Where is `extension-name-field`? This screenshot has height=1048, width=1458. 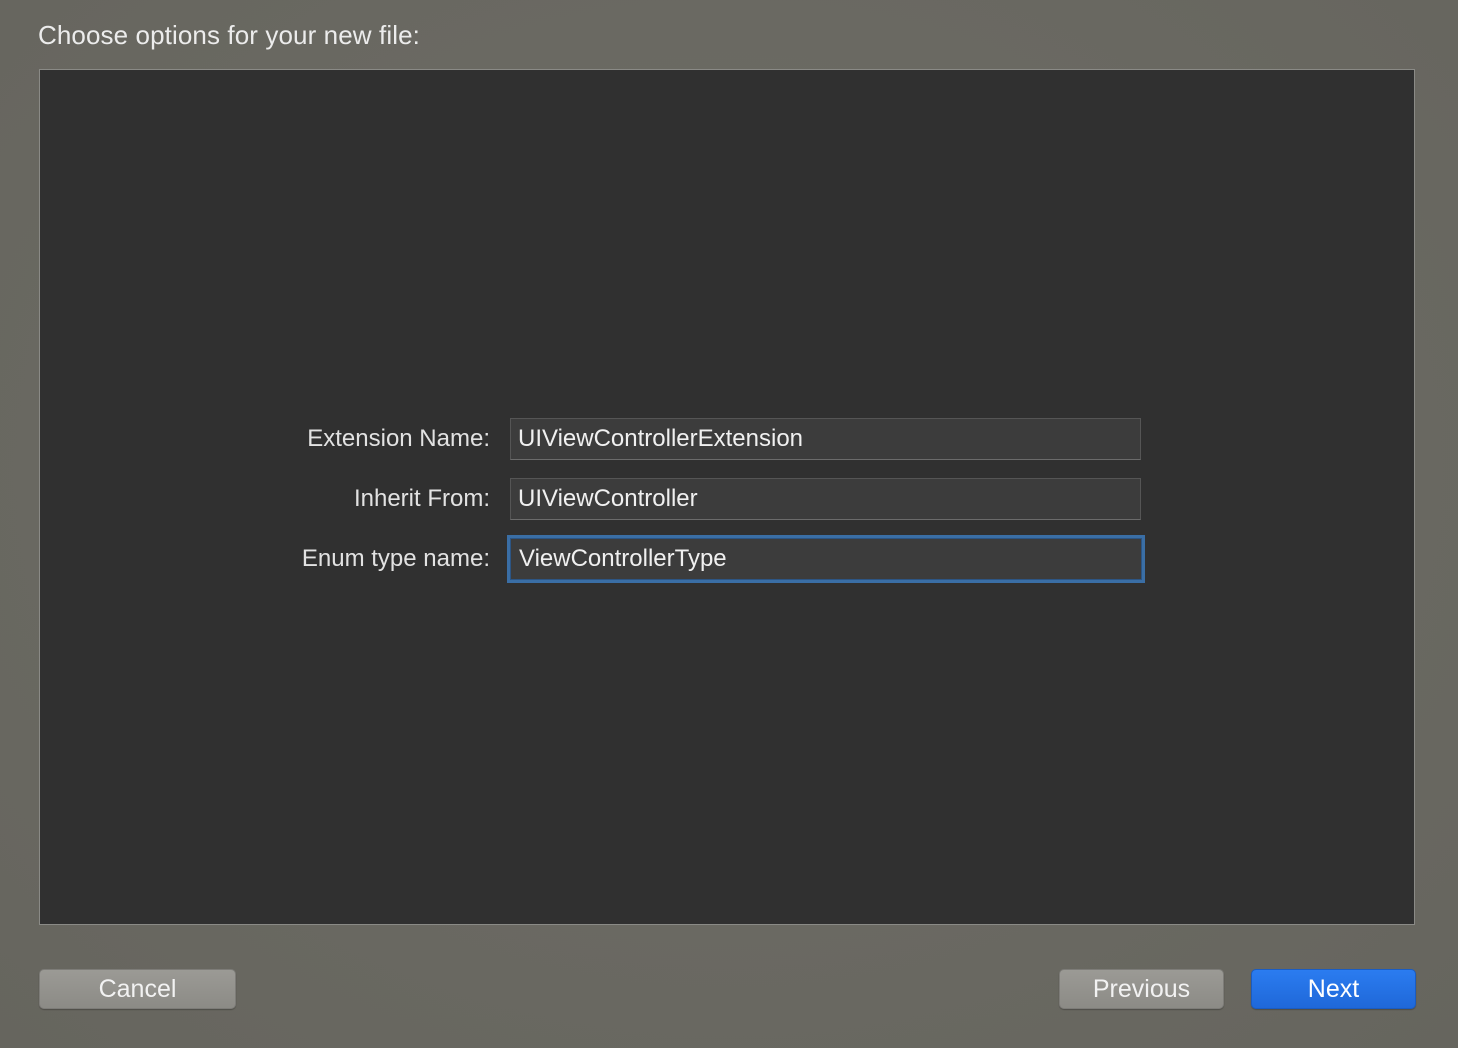
extension-name-field is located at coordinates (825, 439).